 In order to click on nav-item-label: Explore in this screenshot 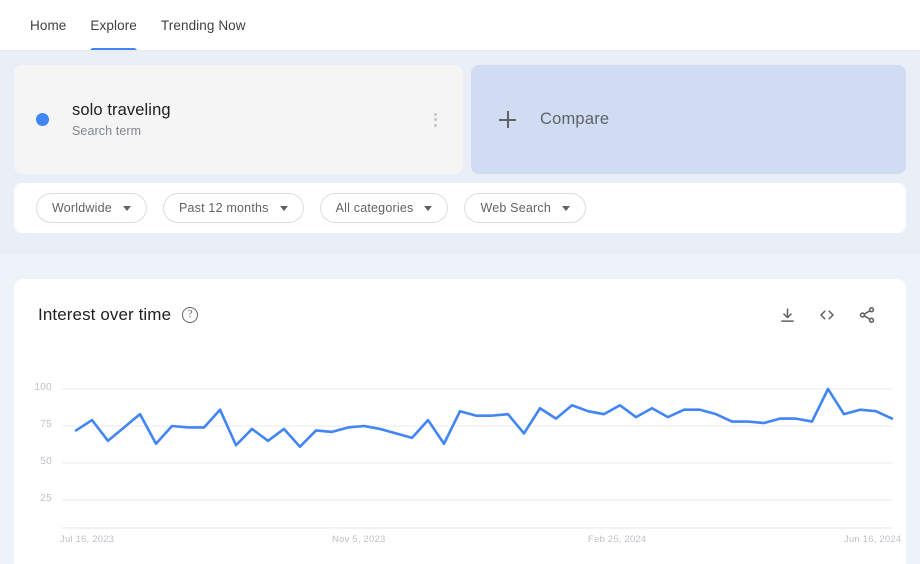, I will do `click(113, 25)`.